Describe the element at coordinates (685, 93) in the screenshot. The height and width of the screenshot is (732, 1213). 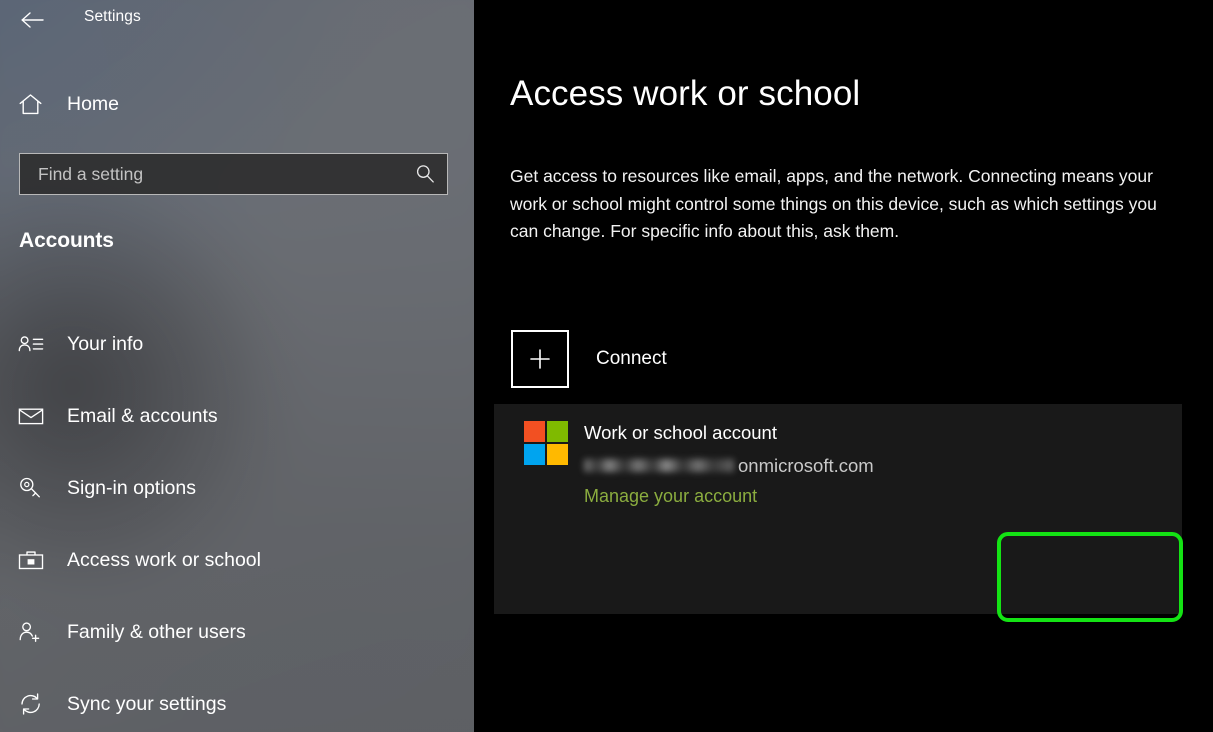
I see `page-title: Access work or school` at that location.